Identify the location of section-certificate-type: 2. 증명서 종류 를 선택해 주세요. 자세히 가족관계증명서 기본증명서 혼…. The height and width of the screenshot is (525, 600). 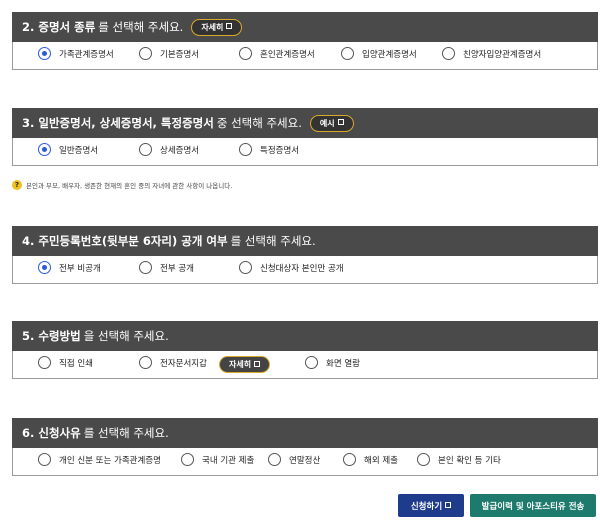
(305, 41).